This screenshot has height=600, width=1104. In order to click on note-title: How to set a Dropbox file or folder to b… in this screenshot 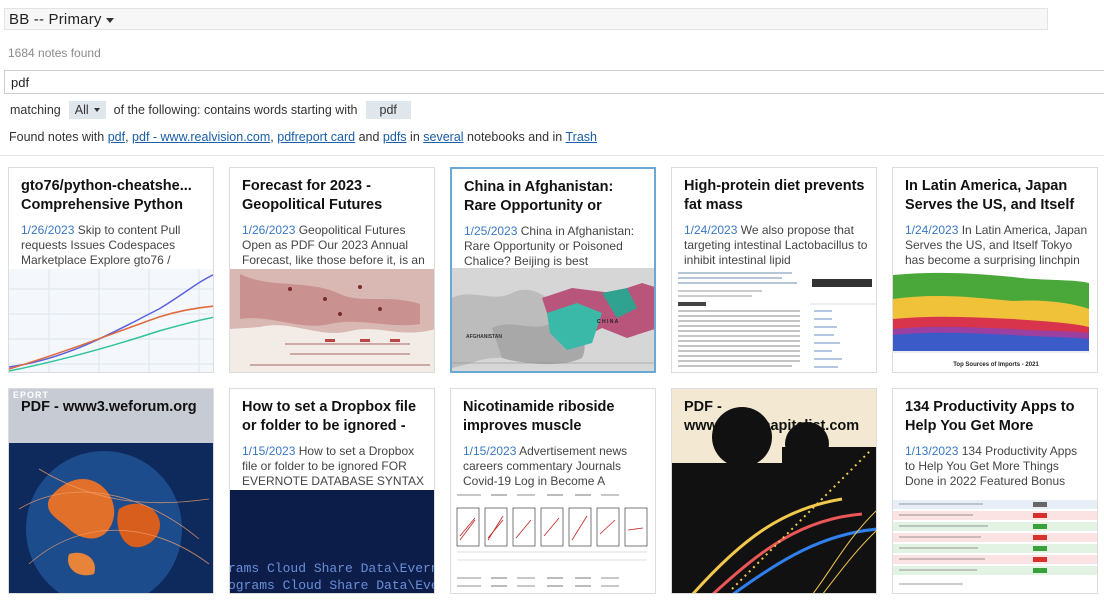, I will do `click(329, 416)`.